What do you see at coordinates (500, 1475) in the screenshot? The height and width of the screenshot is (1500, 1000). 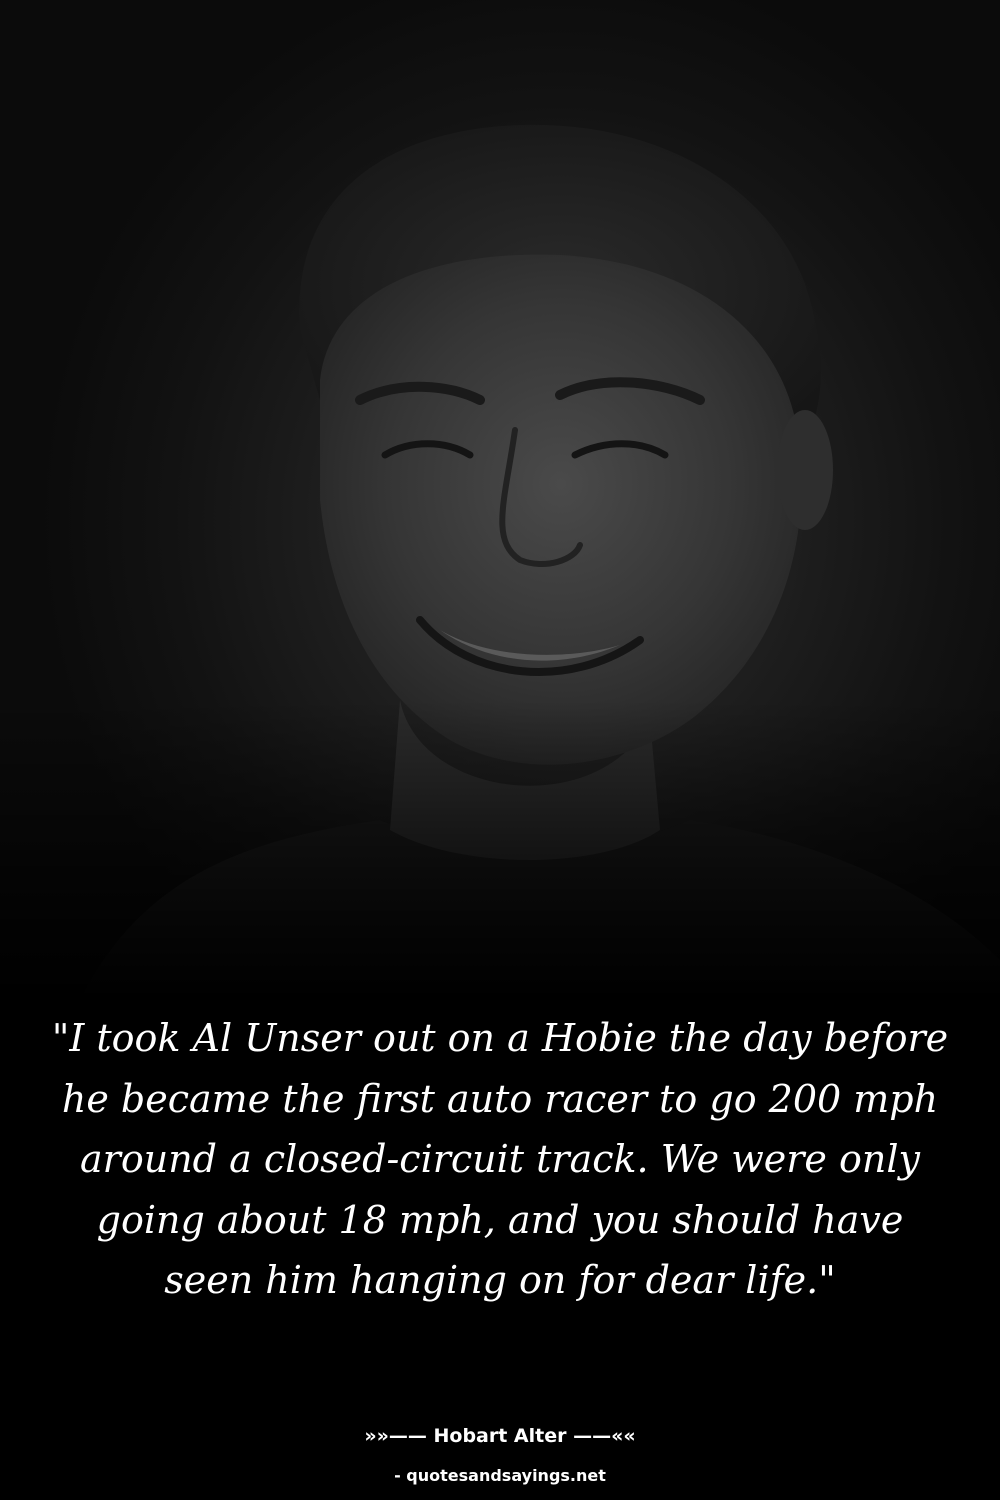 I see `source-credit: - quotesandsayings.net` at bounding box center [500, 1475].